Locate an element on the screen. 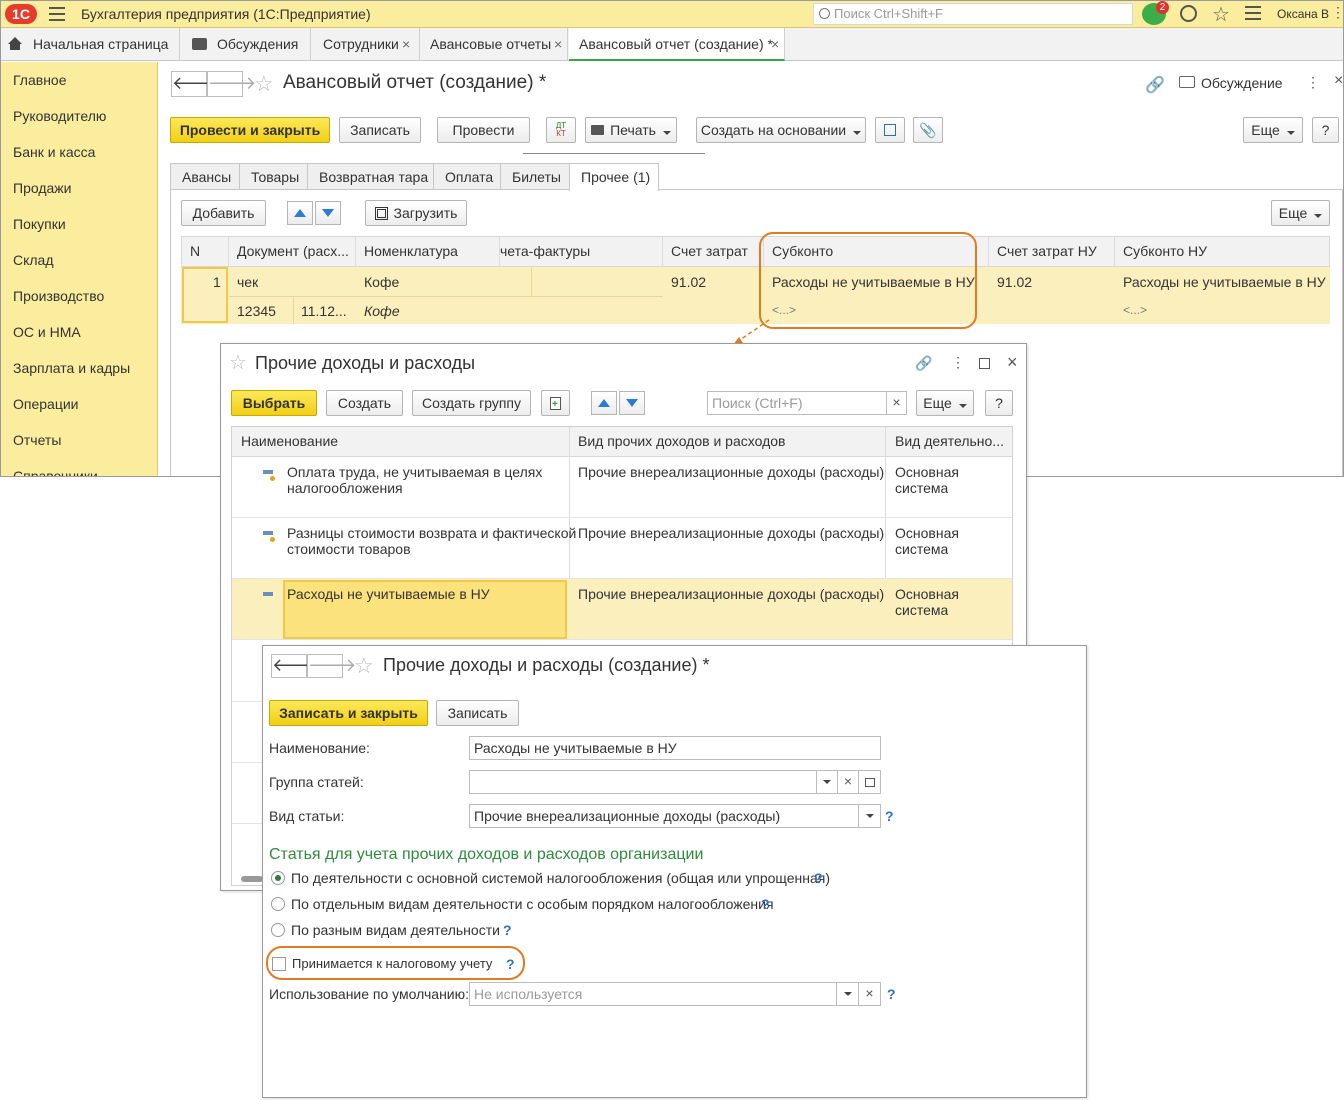 This screenshot has width=1344, height=1100. list-col-name: Наименование is located at coordinates (289, 441).